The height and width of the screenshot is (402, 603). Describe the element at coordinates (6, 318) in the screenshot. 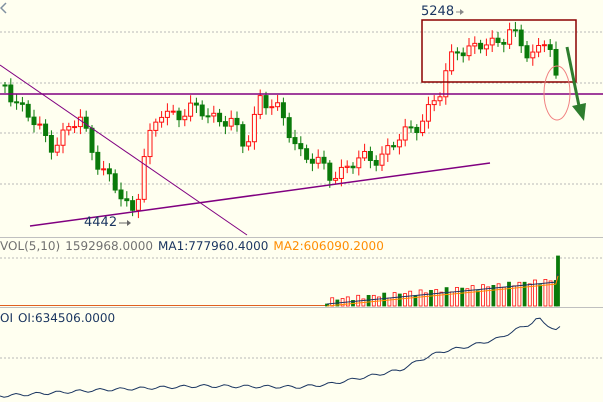

I see `indicator-label: OI` at that location.